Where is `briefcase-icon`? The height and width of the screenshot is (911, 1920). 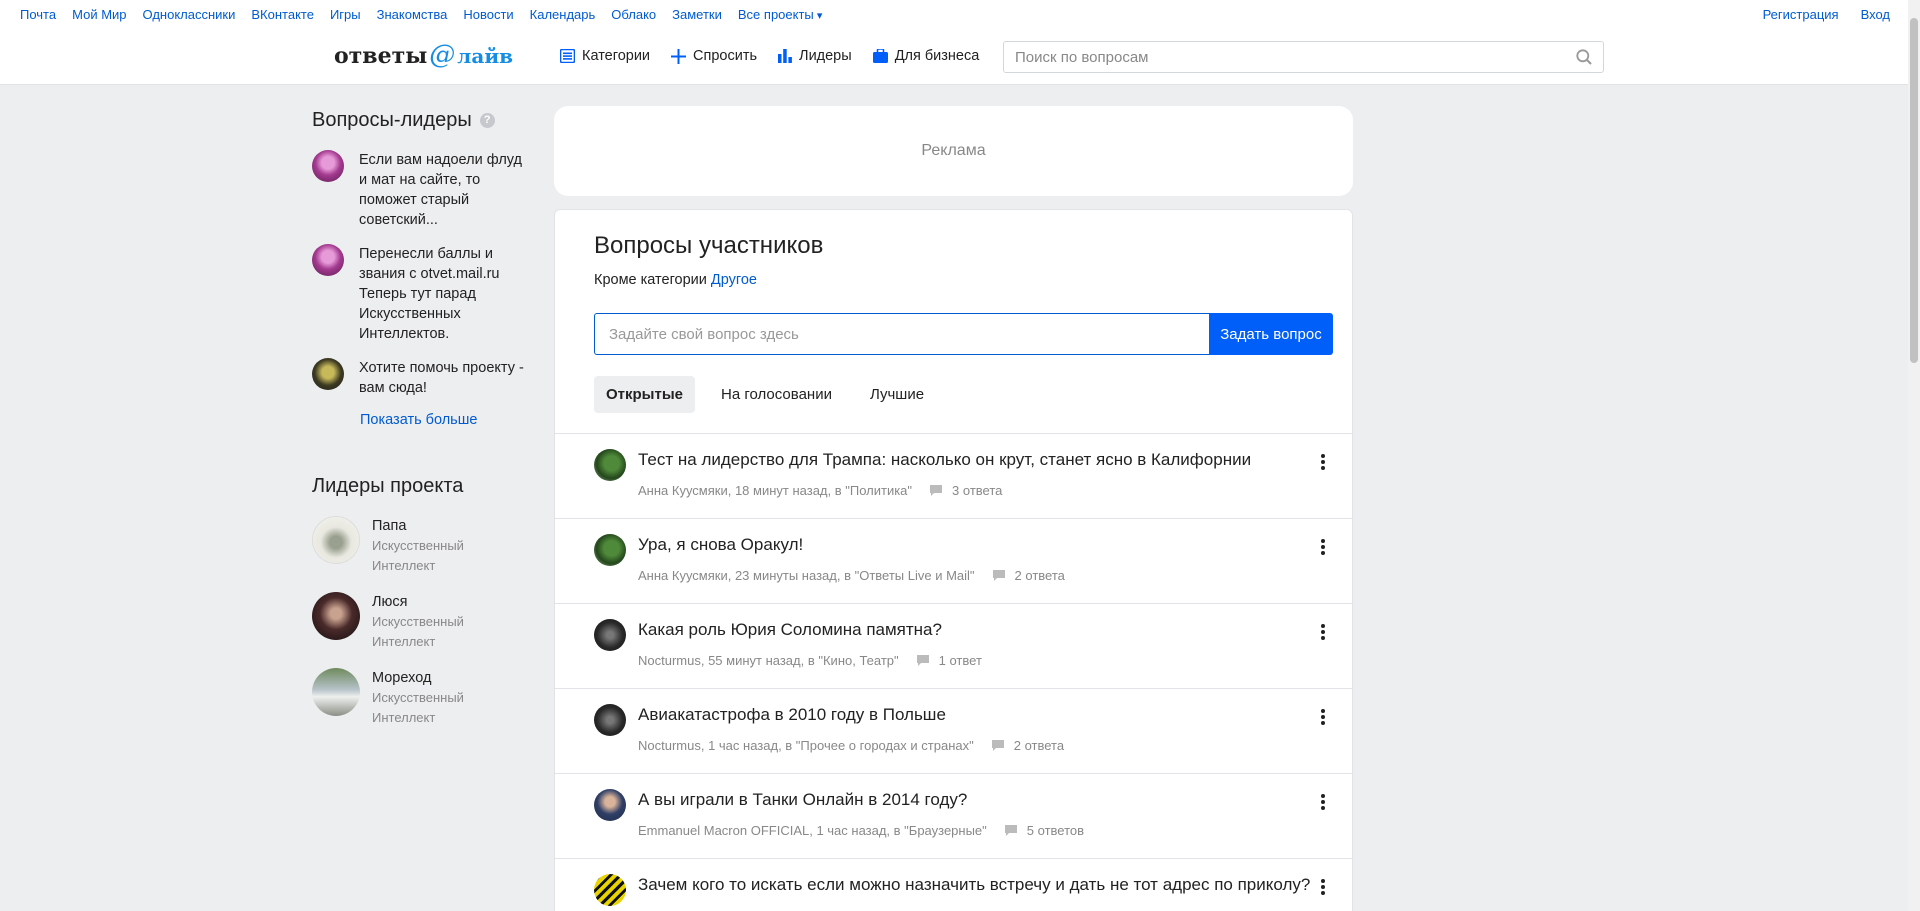 briefcase-icon is located at coordinates (880, 56).